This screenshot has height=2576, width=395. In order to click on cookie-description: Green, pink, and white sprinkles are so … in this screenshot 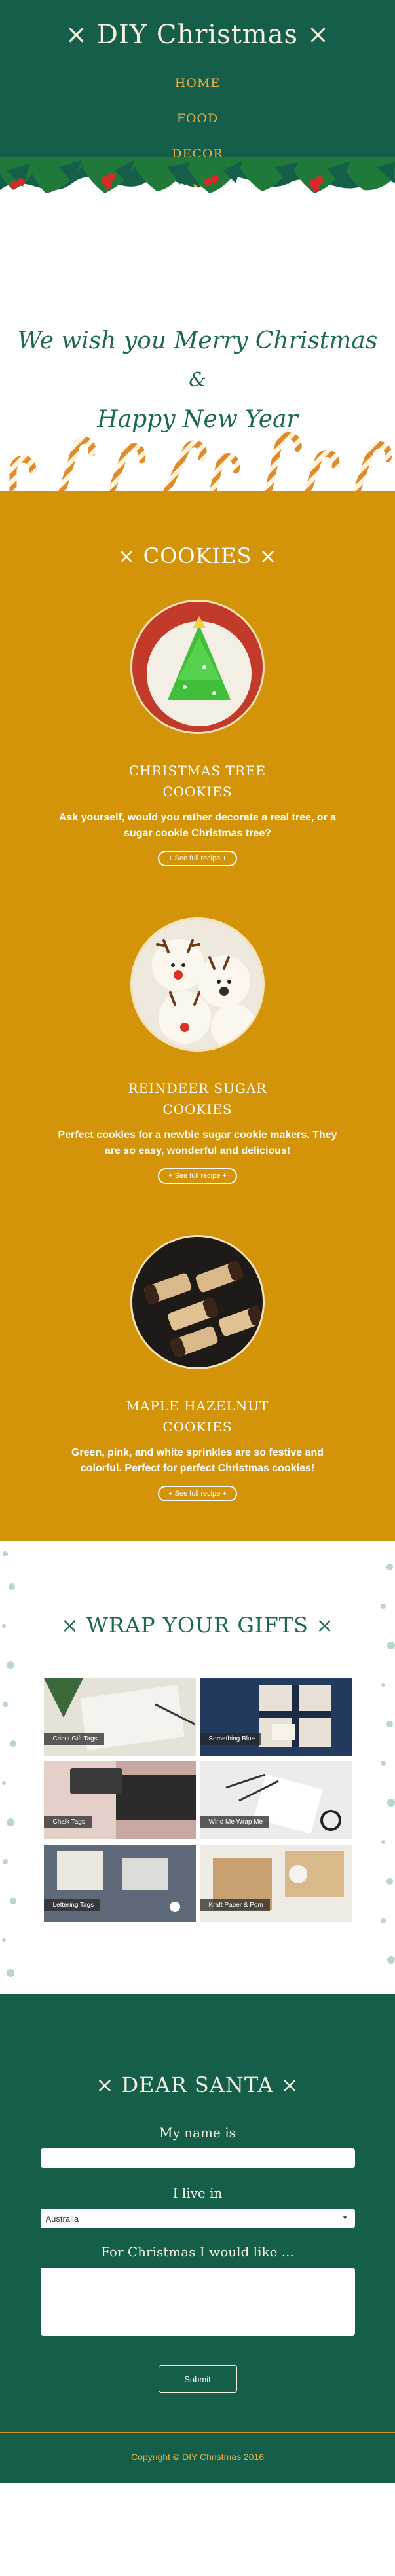, I will do `click(197, 1460)`.